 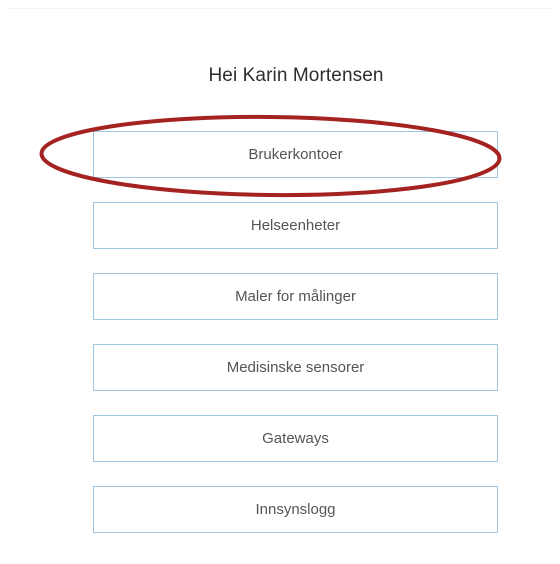 What do you see at coordinates (295, 154) in the screenshot?
I see `user-accounts-button: Brukerkontoer` at bounding box center [295, 154].